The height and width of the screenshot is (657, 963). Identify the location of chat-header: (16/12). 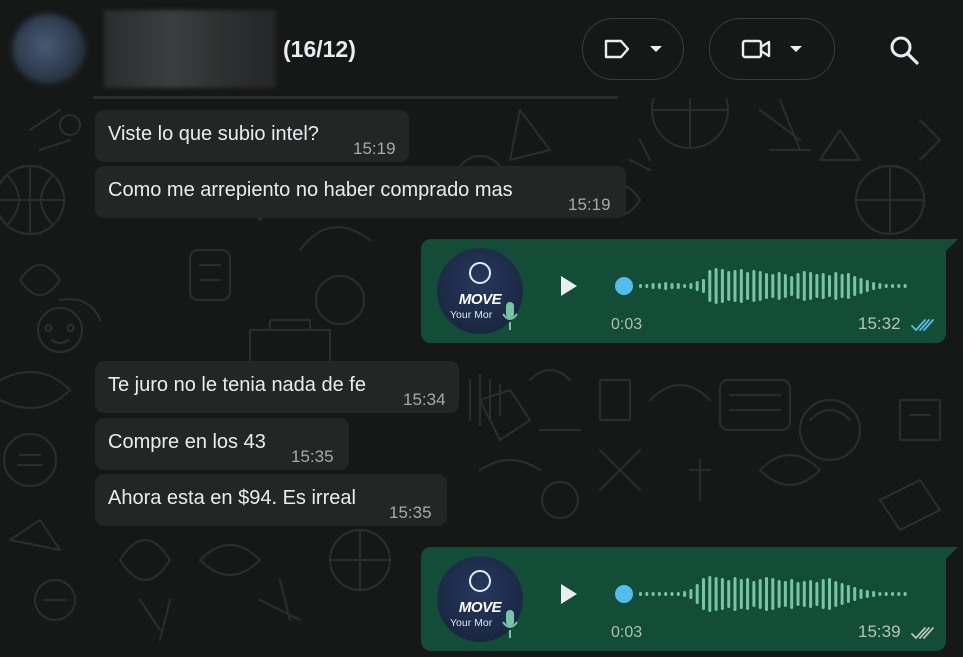
(481, 49).